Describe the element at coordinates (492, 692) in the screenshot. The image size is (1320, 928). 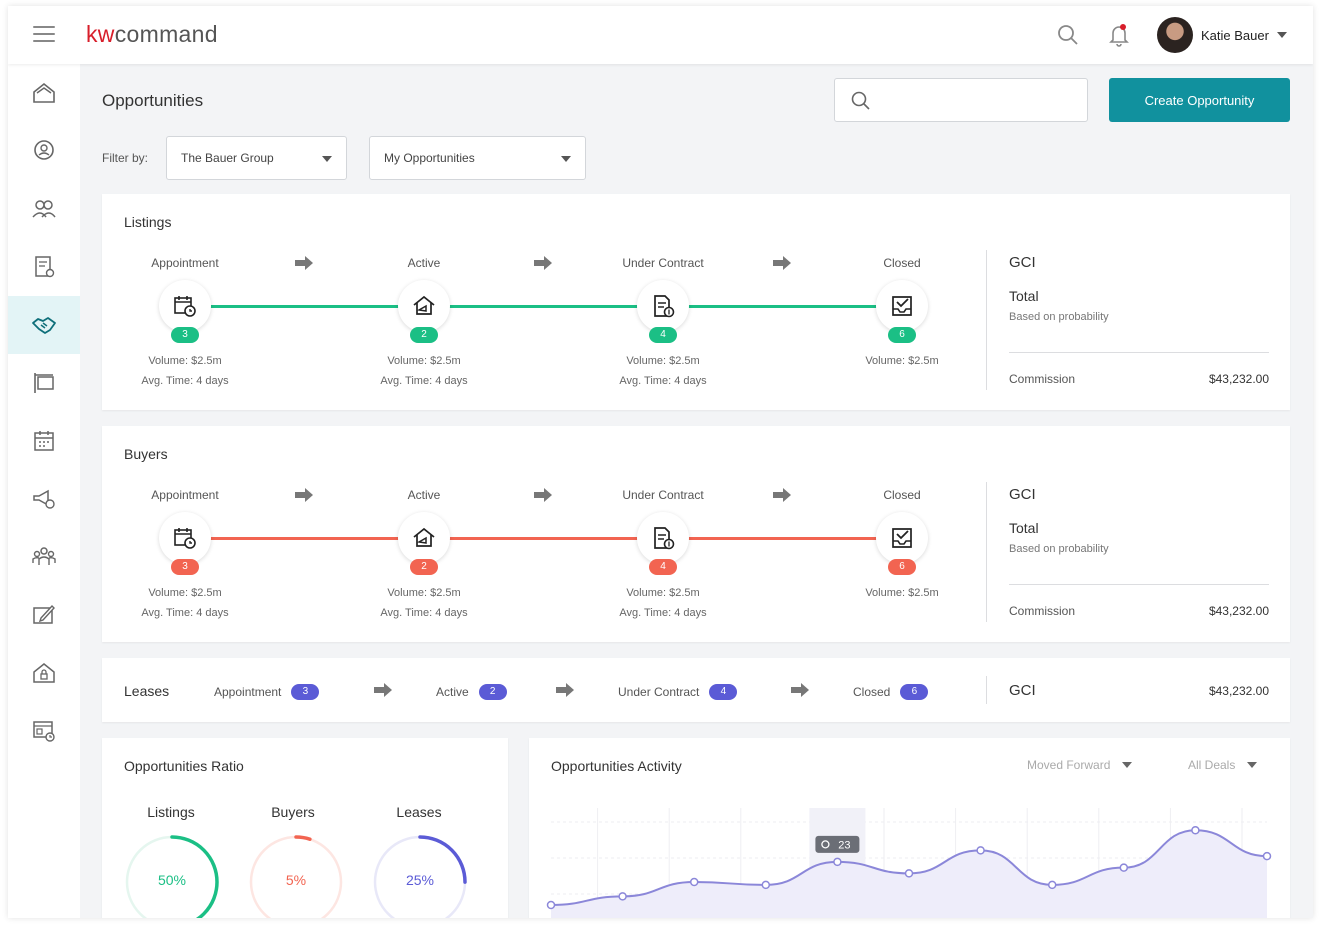
I see `lease-count-badge: 2` at that location.